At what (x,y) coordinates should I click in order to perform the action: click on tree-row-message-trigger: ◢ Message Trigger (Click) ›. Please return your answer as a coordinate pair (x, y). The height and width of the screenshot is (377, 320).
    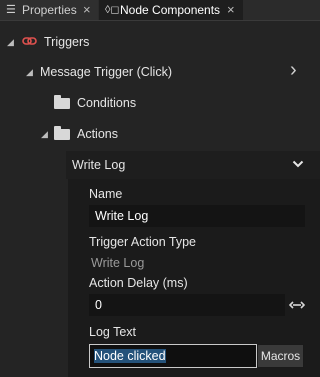
    Looking at the image, I should click on (160, 71).